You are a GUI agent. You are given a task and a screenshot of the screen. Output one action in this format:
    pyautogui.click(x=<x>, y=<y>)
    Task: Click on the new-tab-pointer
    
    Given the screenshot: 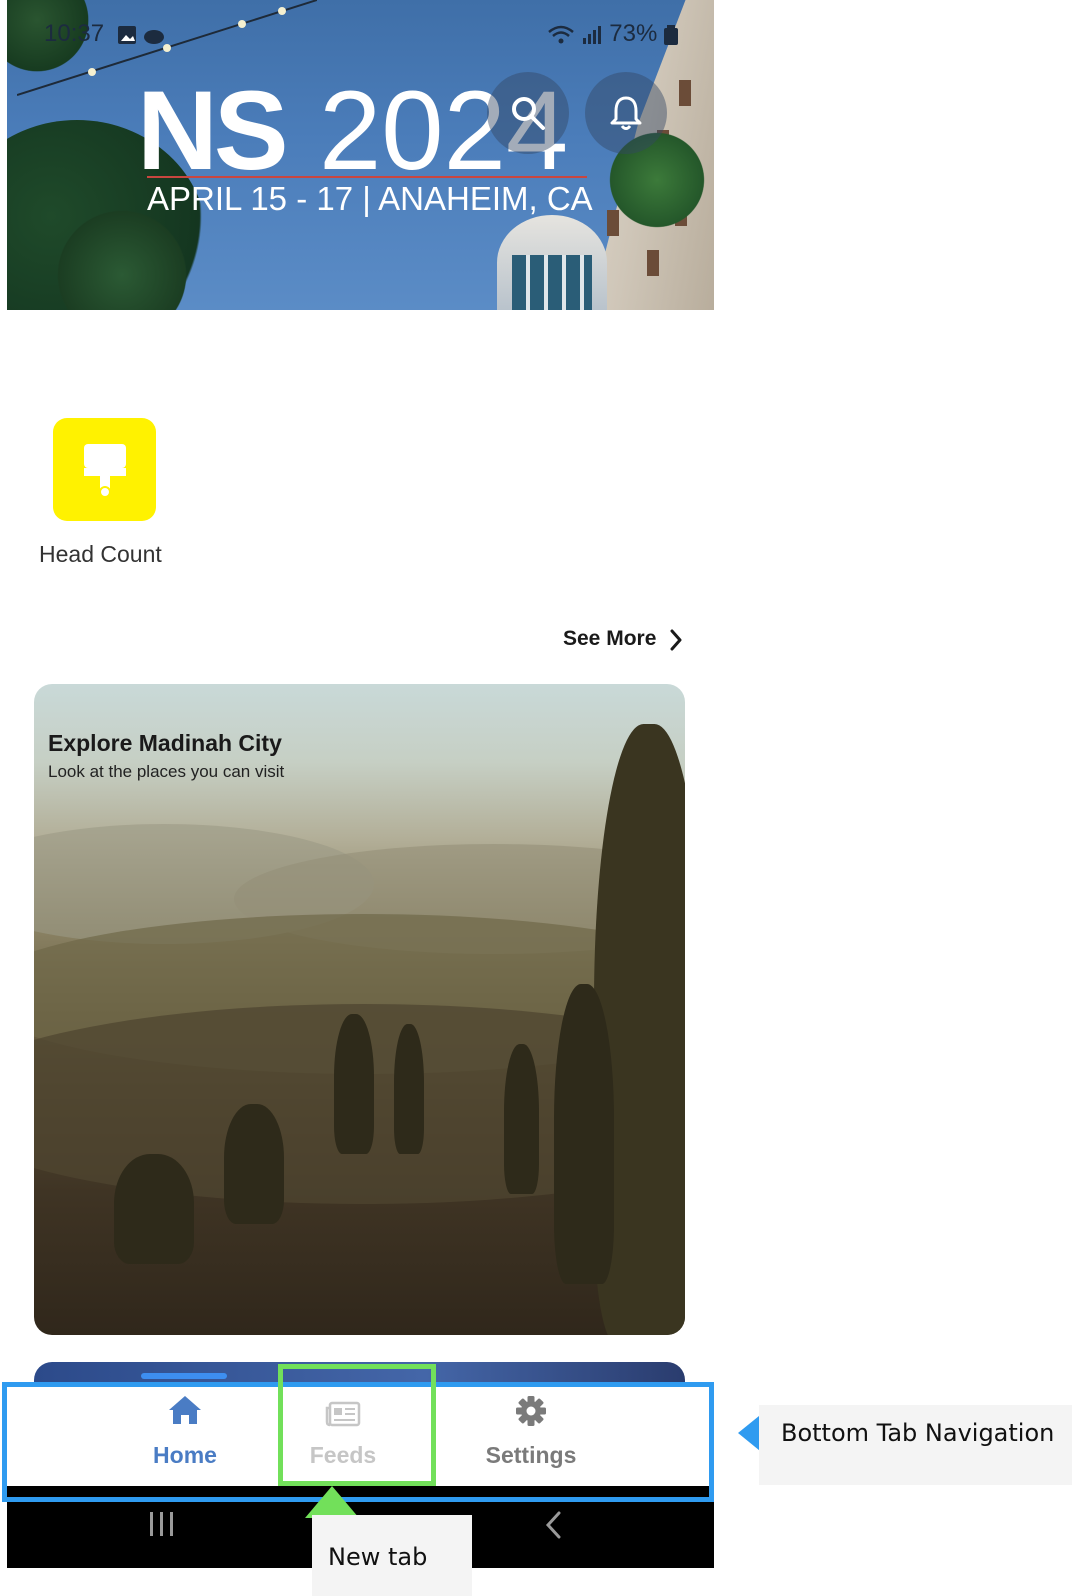 What is the action you would take?
    pyautogui.click(x=332, y=1502)
    